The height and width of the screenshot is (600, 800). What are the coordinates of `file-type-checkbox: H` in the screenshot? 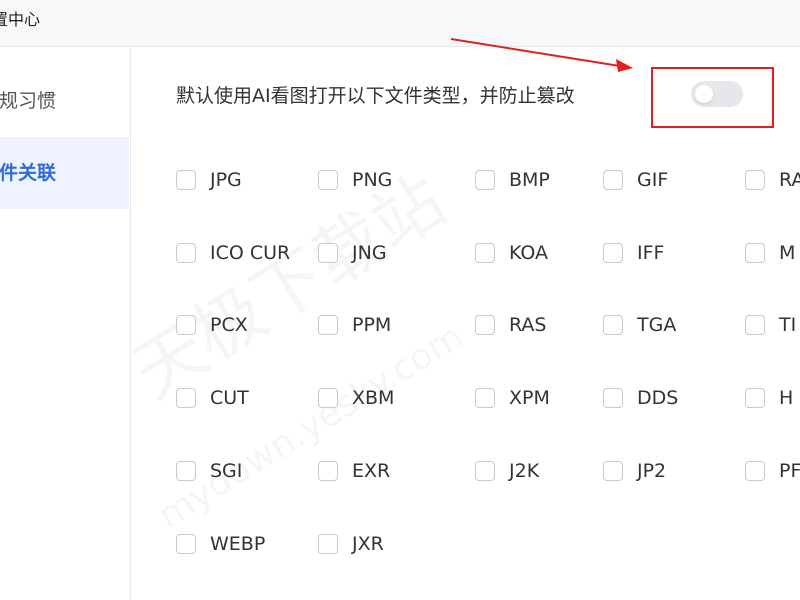 It's located at (769, 398).